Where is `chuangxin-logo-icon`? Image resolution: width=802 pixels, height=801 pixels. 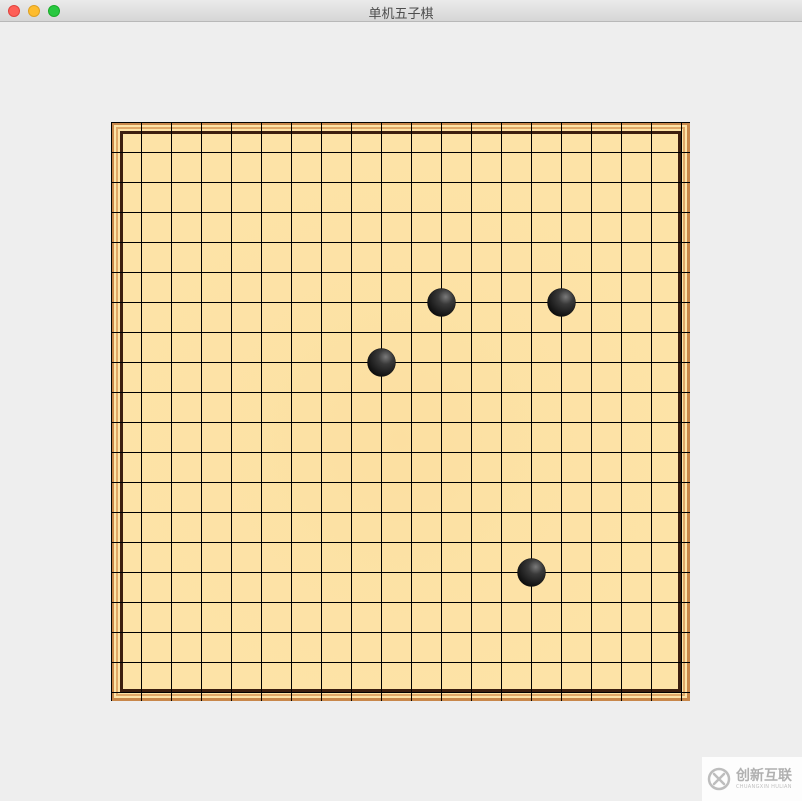 chuangxin-logo-icon is located at coordinates (719, 779).